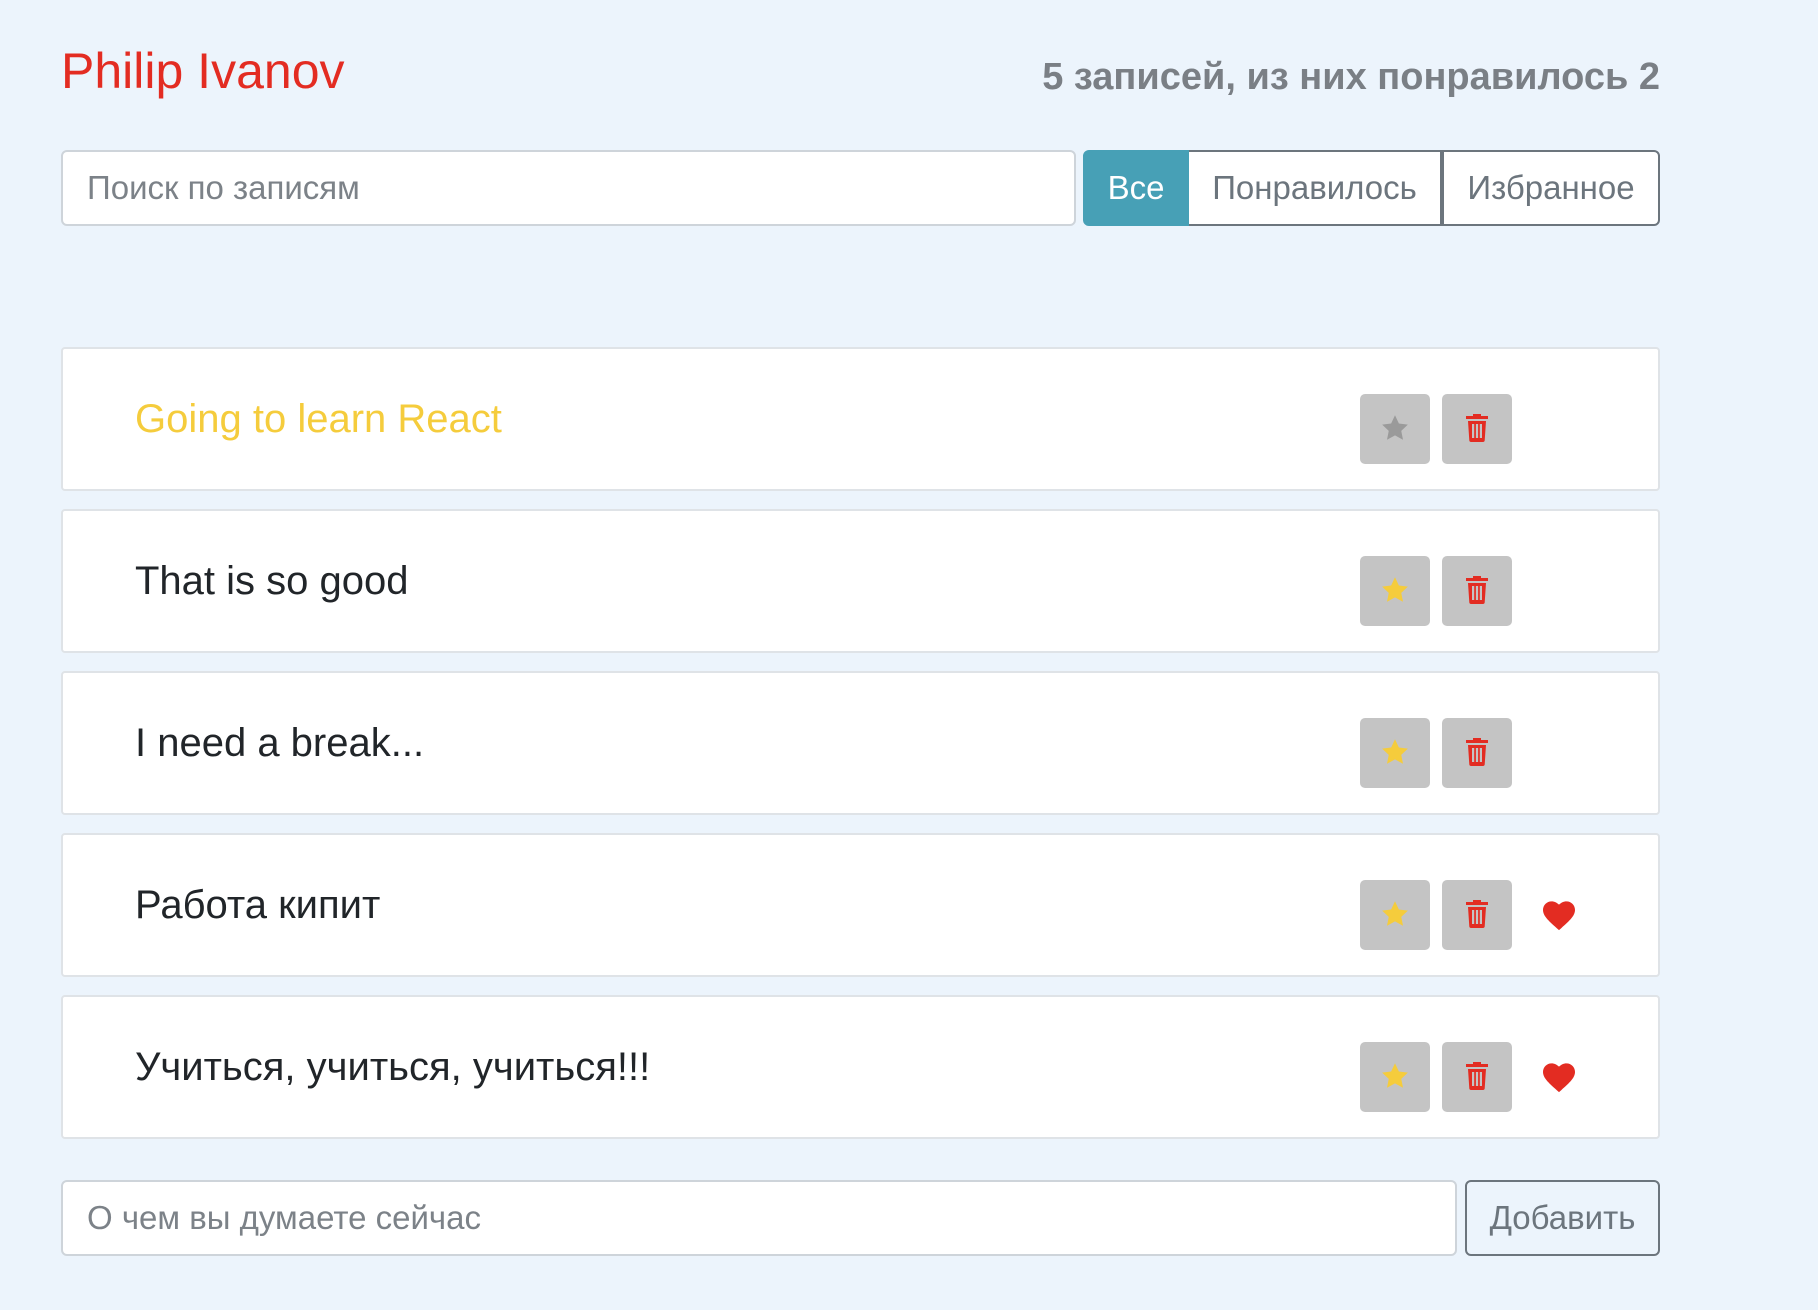 The width and height of the screenshot is (1818, 1310). Describe the element at coordinates (1562, 1218) in the screenshot. I see `add-post-button: Добавить` at that location.